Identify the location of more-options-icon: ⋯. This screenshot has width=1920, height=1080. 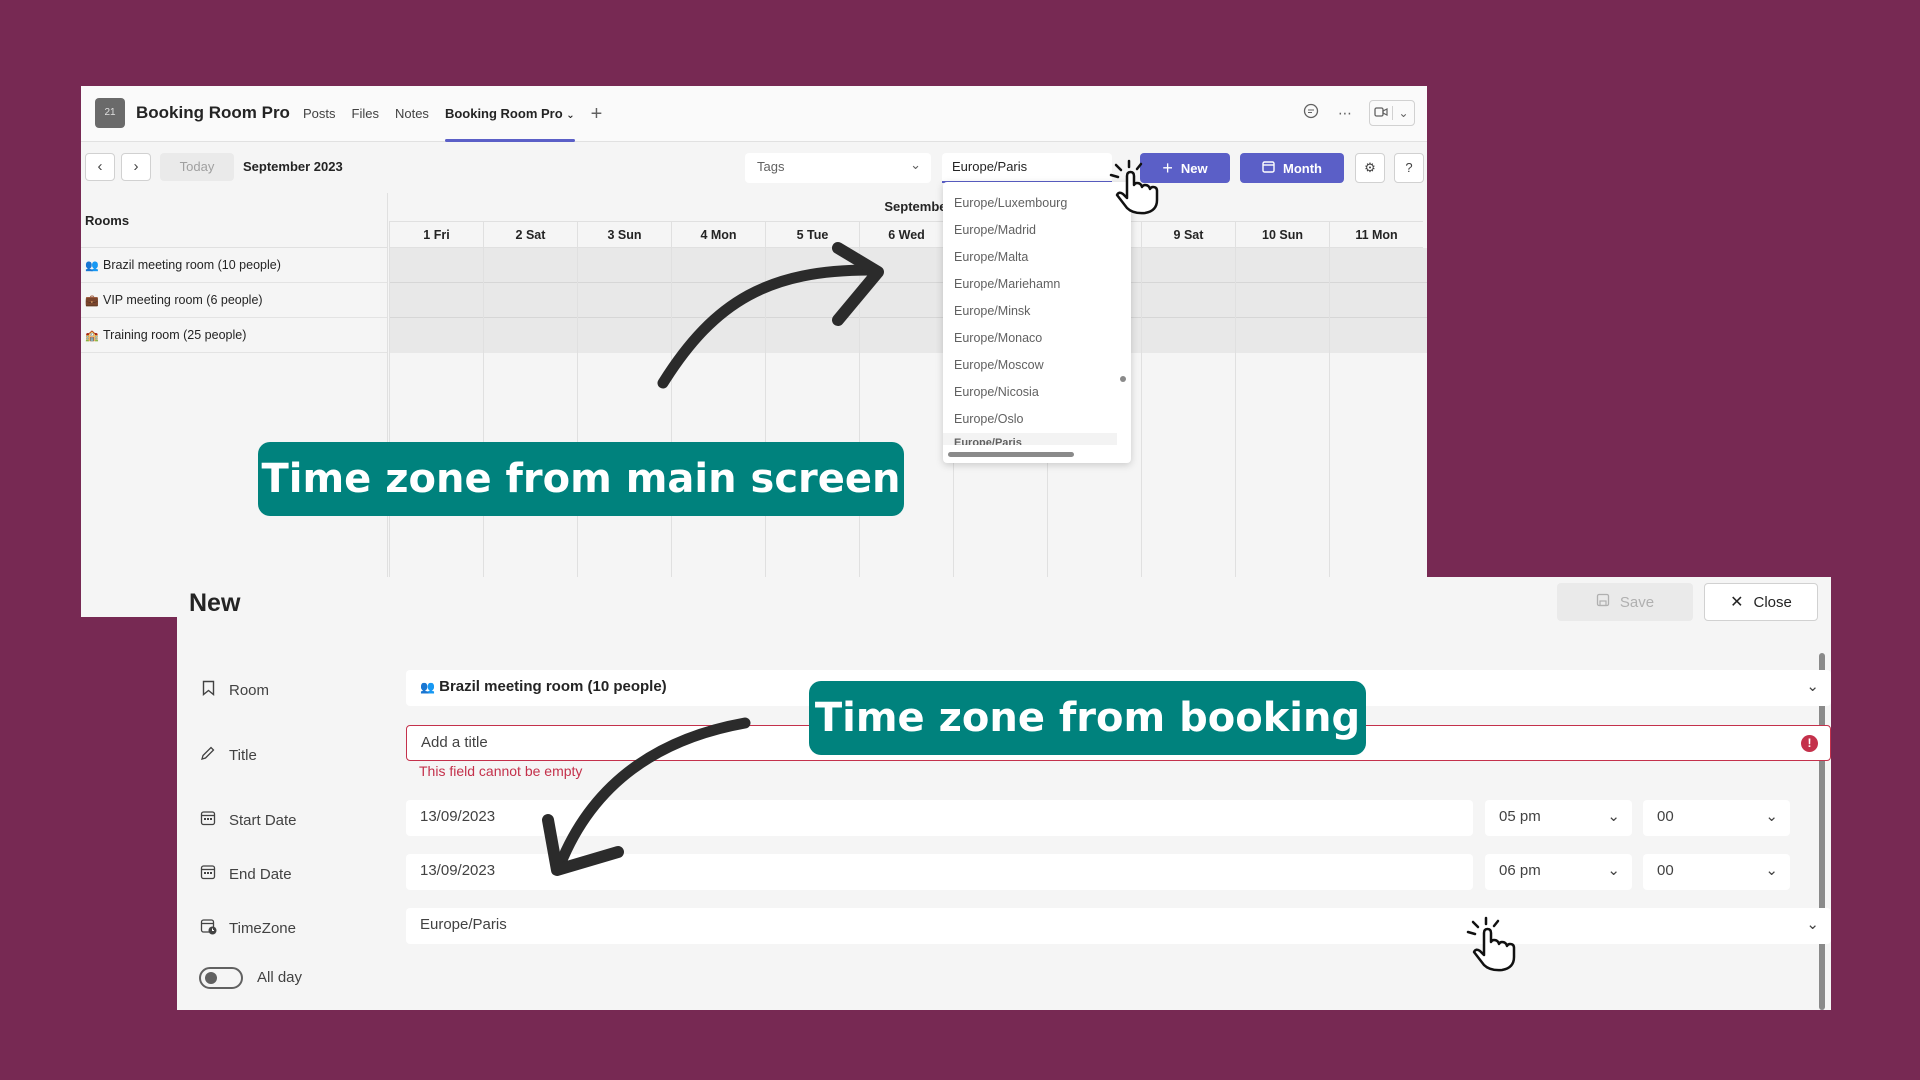
(1345, 113).